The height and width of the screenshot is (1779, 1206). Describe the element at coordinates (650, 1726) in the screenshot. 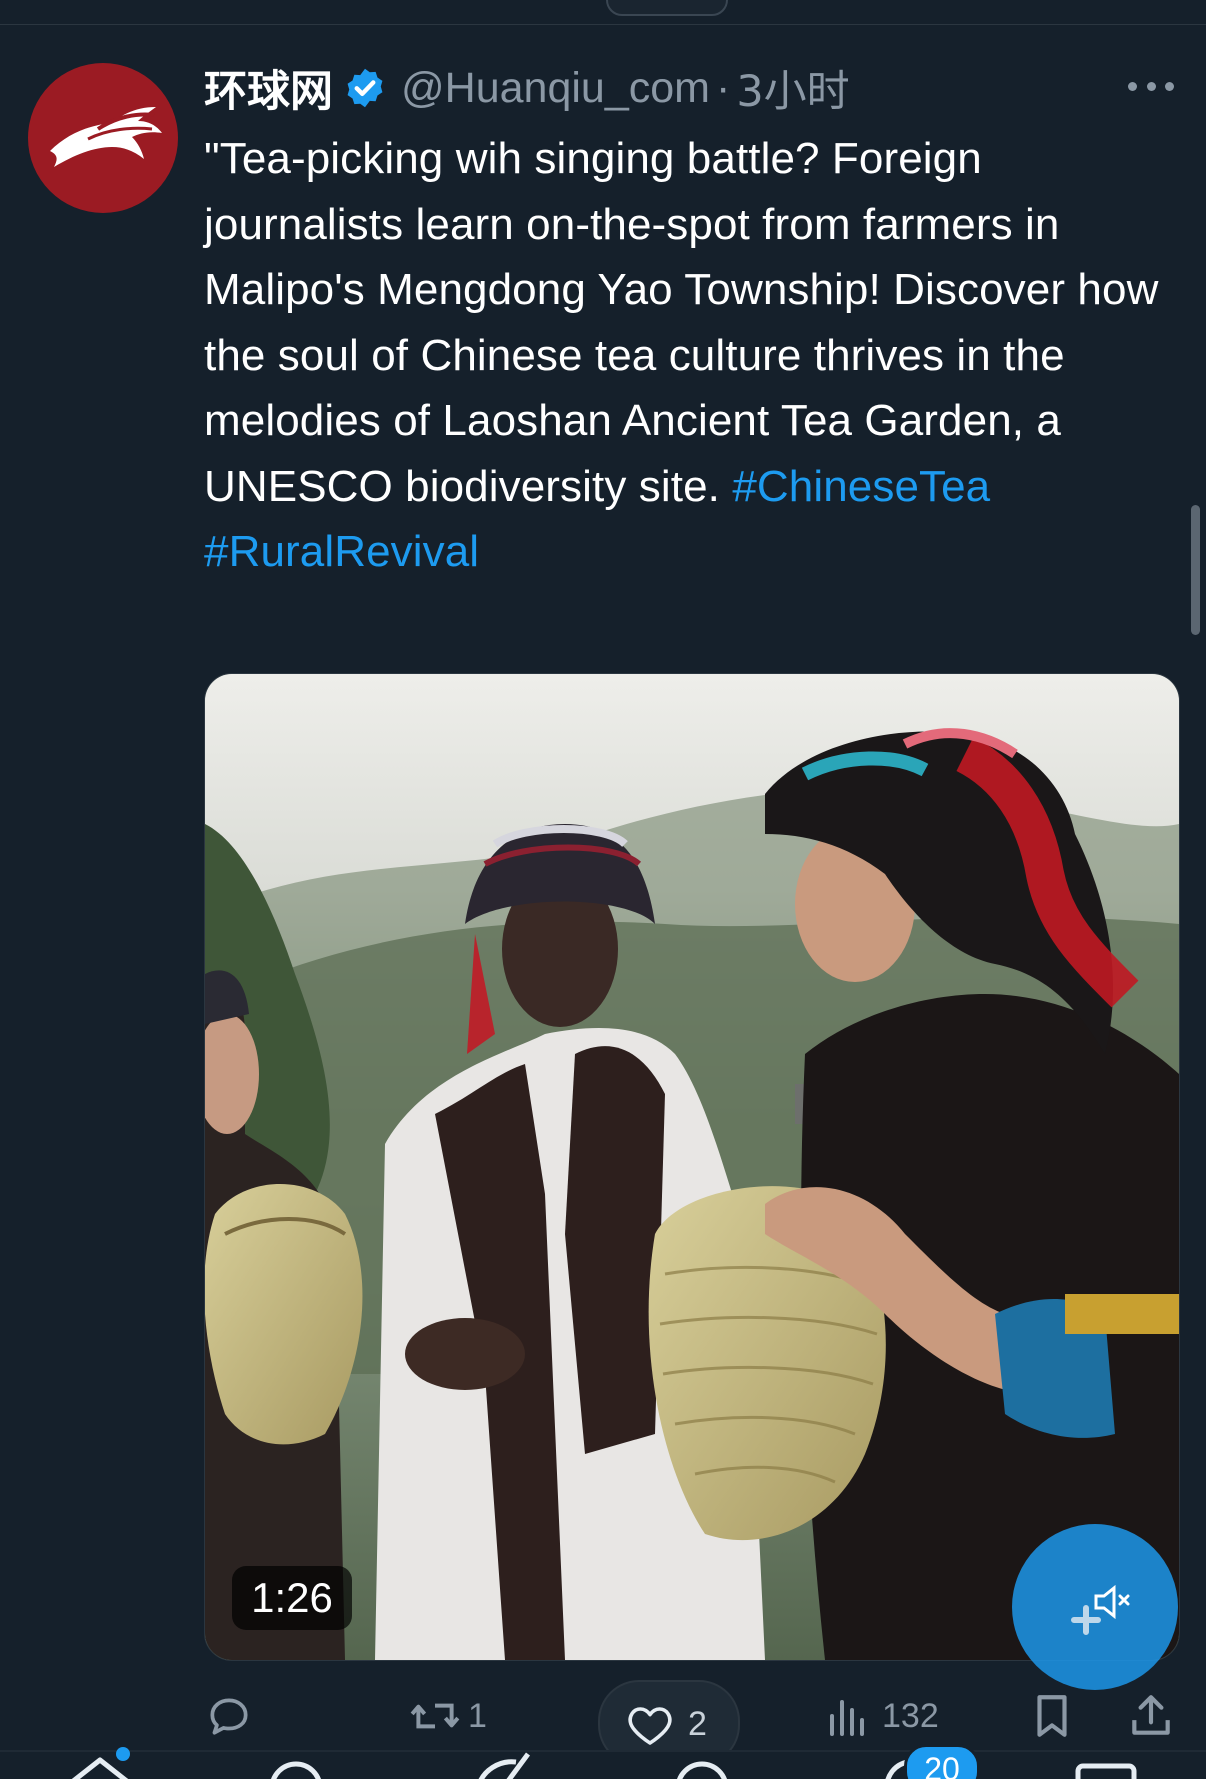

I see `like-icon` at that location.